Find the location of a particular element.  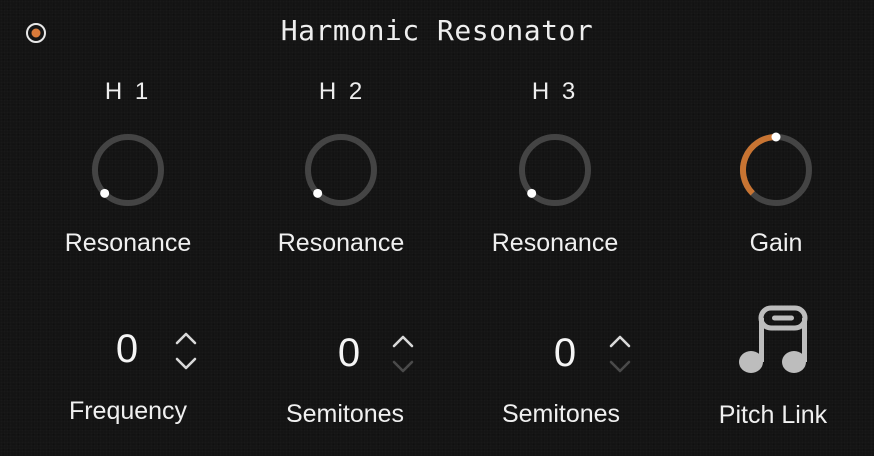

music-notes-link-icon is located at coordinates (774, 341).